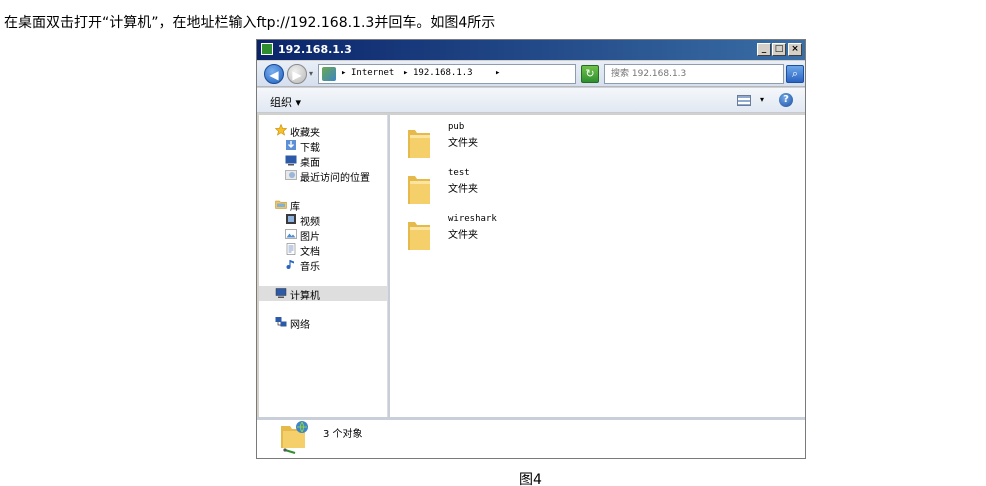 Image resolution: width=986 pixels, height=486 pixels. Describe the element at coordinates (443, 73) in the screenshot. I see `crumb-host: 192.168.1.3` at that location.